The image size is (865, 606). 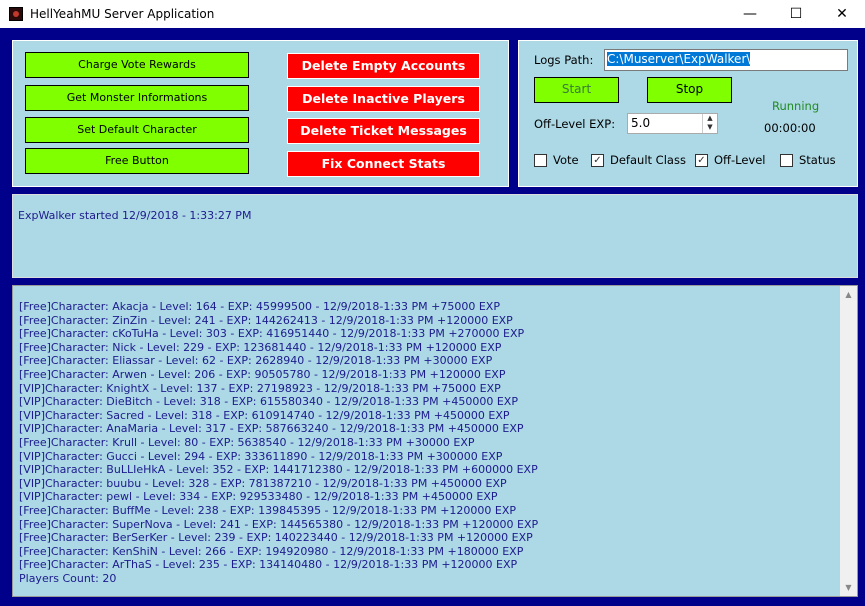 What do you see at coordinates (137, 98) in the screenshot?
I see `get-monster-informations-button: Get Monster Informations` at bounding box center [137, 98].